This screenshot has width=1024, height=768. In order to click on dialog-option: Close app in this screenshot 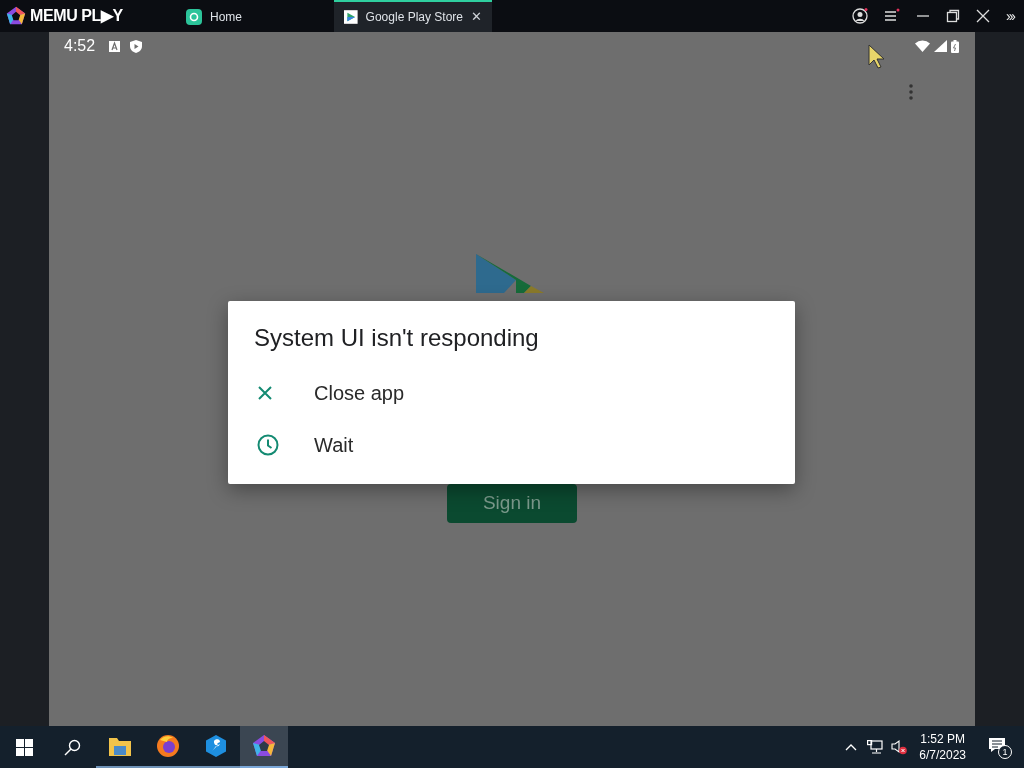, I will do `click(511, 393)`.